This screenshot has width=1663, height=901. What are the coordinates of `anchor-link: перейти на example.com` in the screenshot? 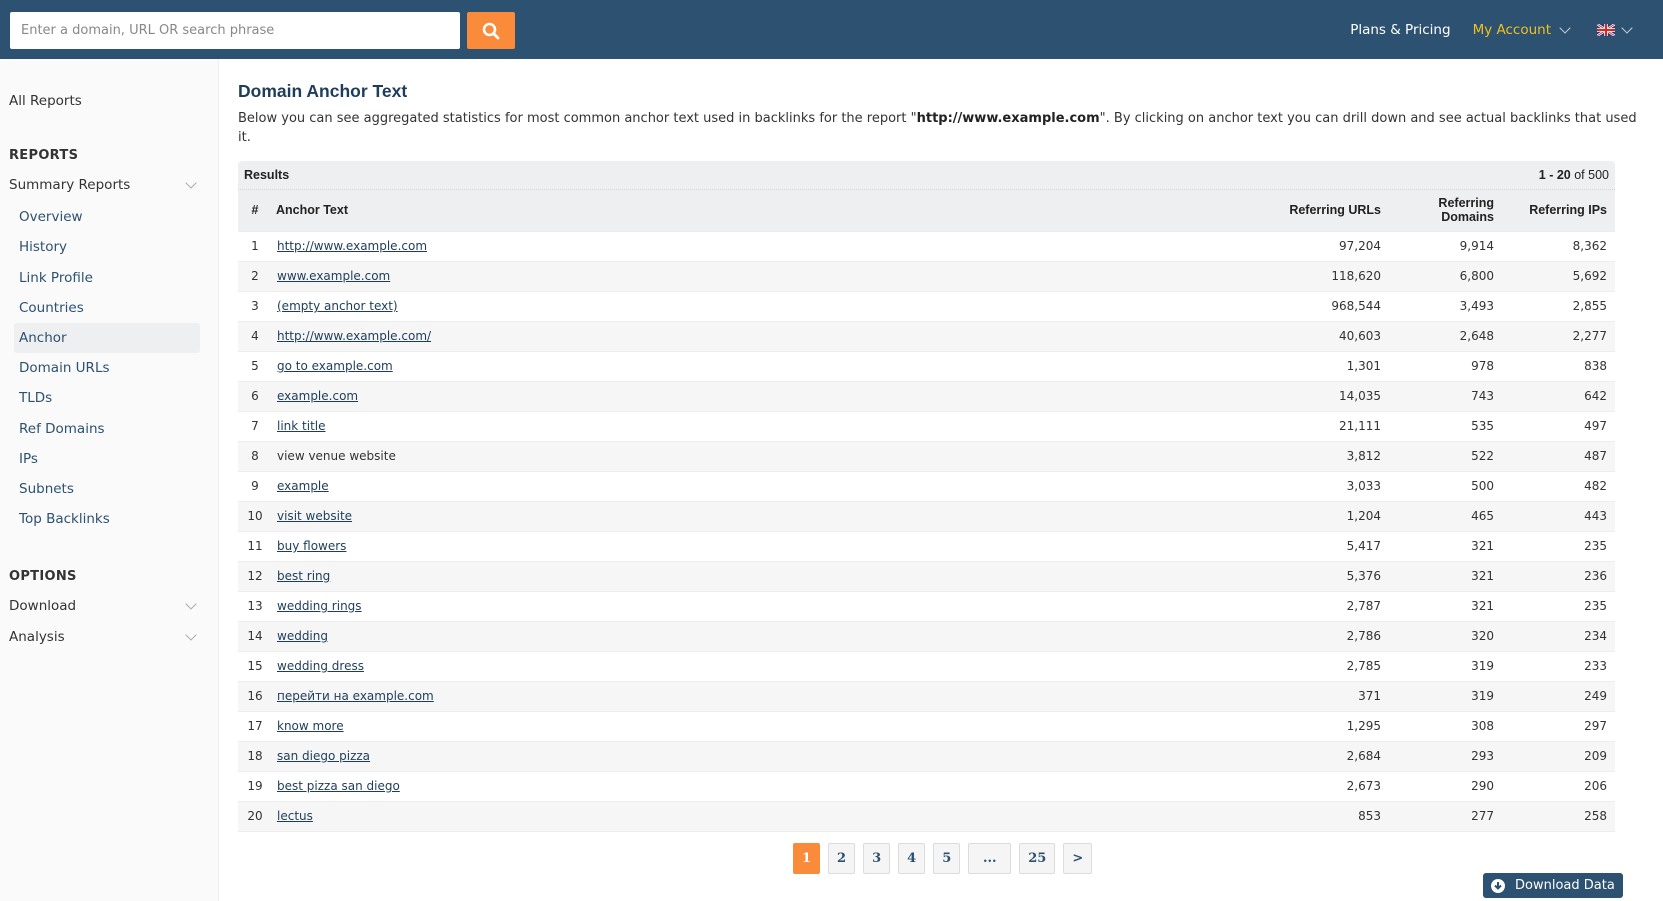 It's located at (355, 696).